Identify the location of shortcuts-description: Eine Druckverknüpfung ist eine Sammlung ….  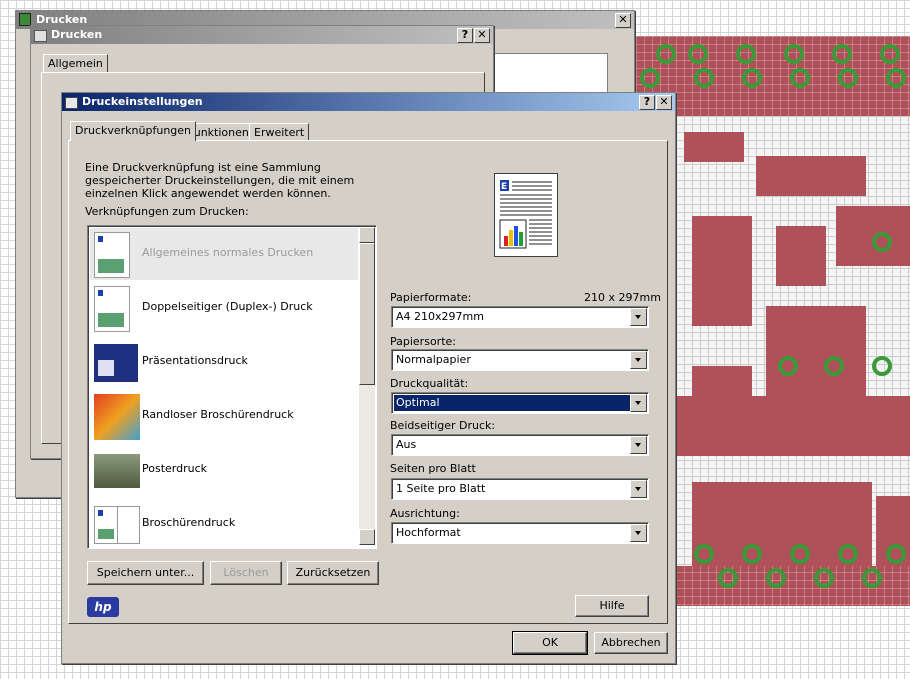
(220, 180).